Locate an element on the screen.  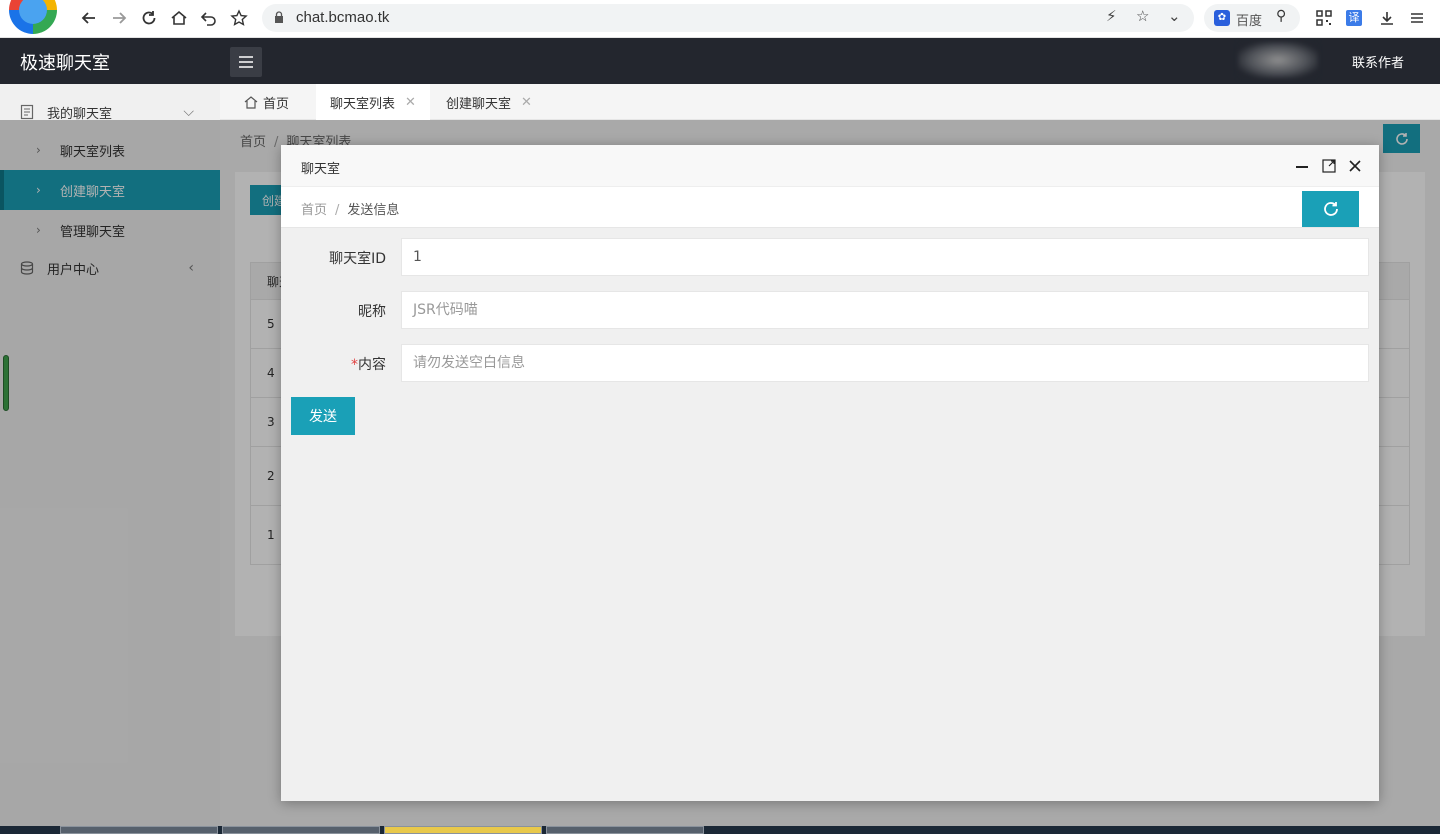
chevron-down-icon: ⌵ is located at coordinates (188, 112).